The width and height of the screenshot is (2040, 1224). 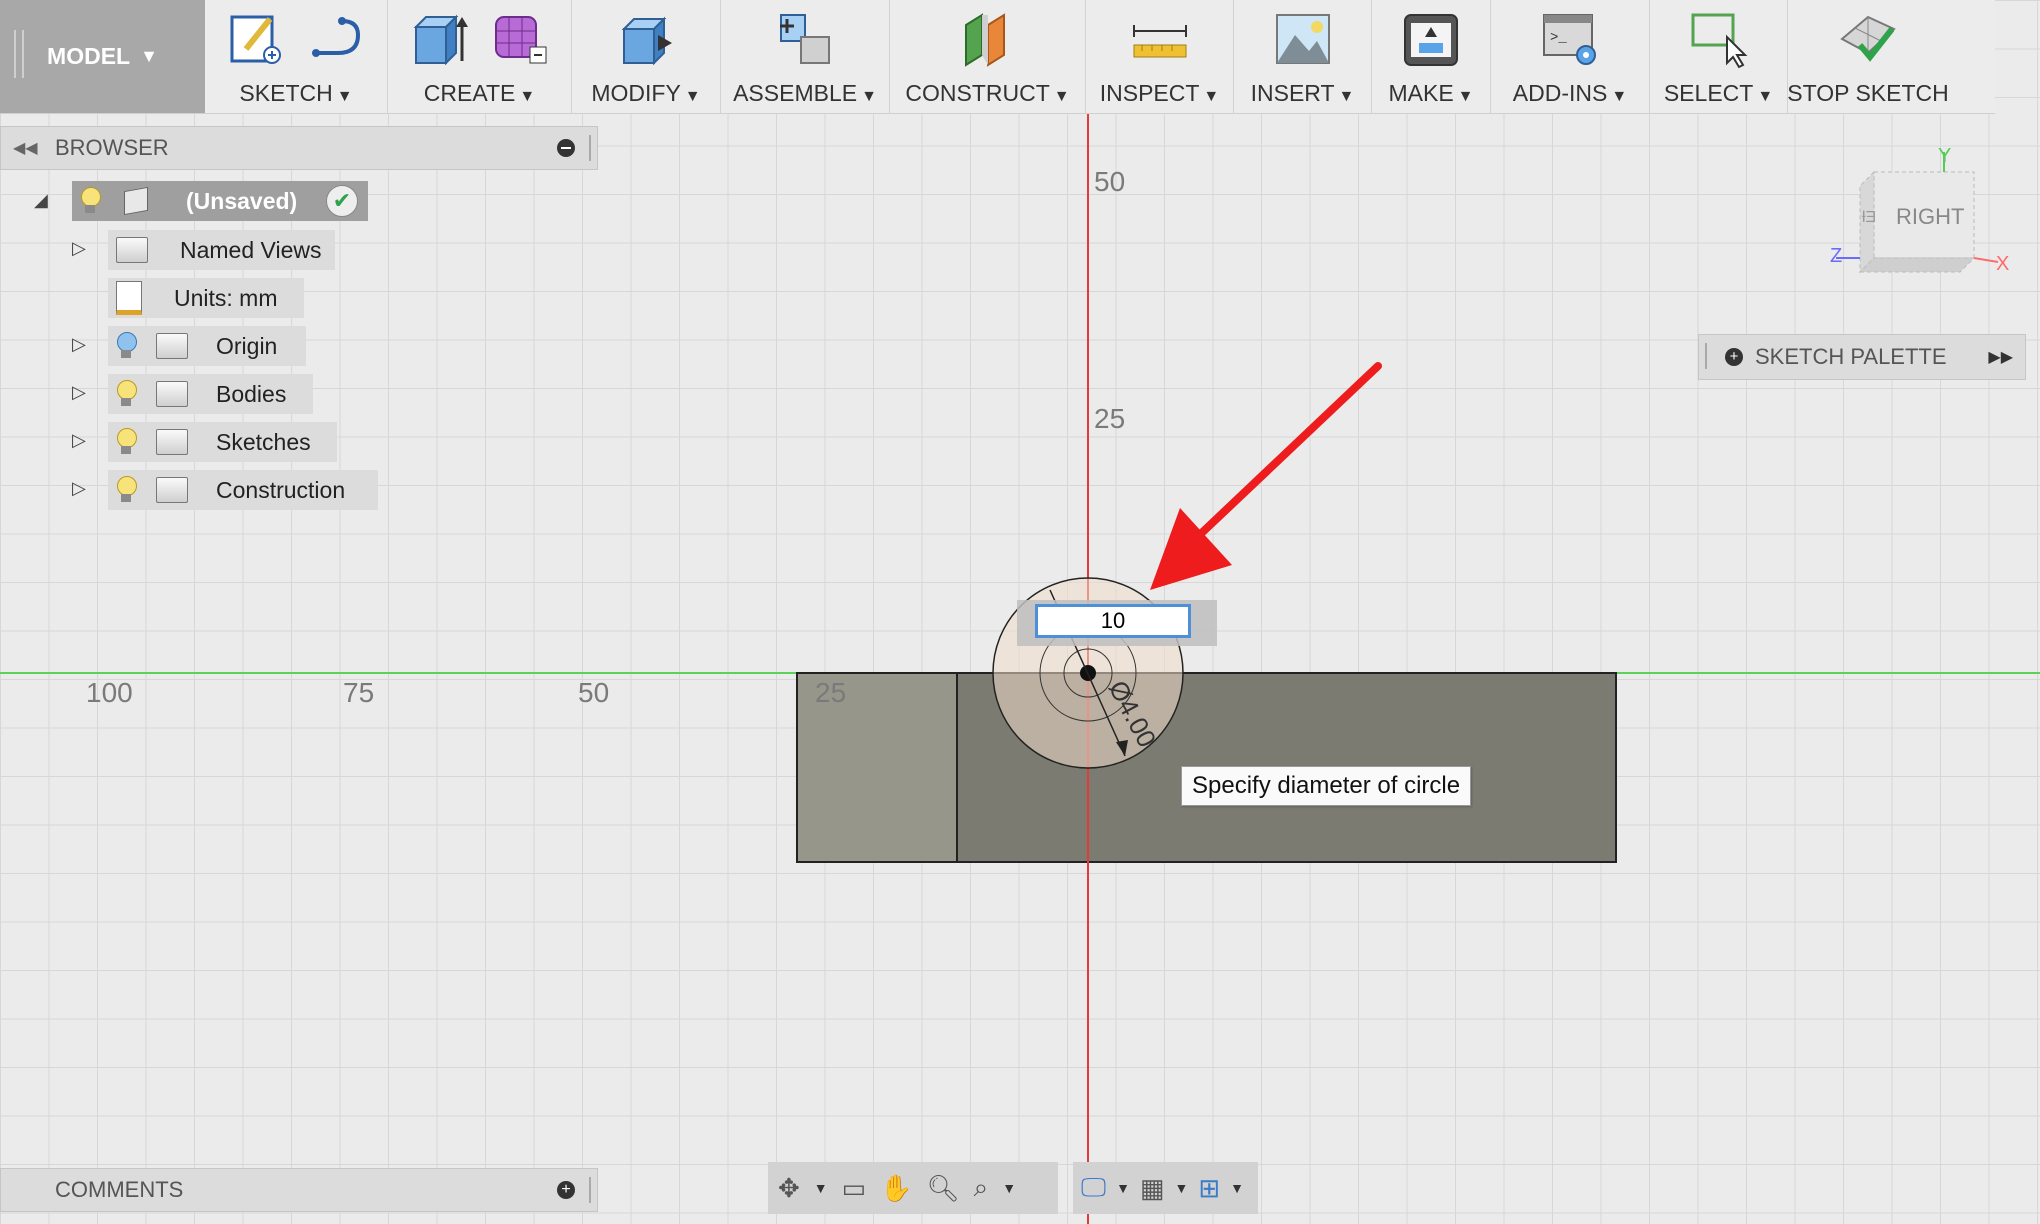 What do you see at coordinates (896, 1188) in the screenshot?
I see `pan-hand-icon: ✋` at bounding box center [896, 1188].